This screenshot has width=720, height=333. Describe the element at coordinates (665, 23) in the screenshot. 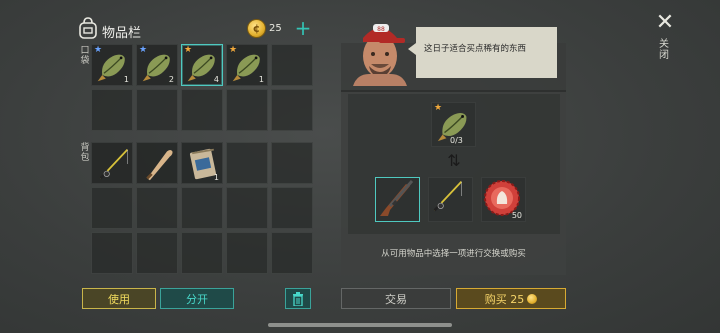

I see `close-icon: ✕` at that location.